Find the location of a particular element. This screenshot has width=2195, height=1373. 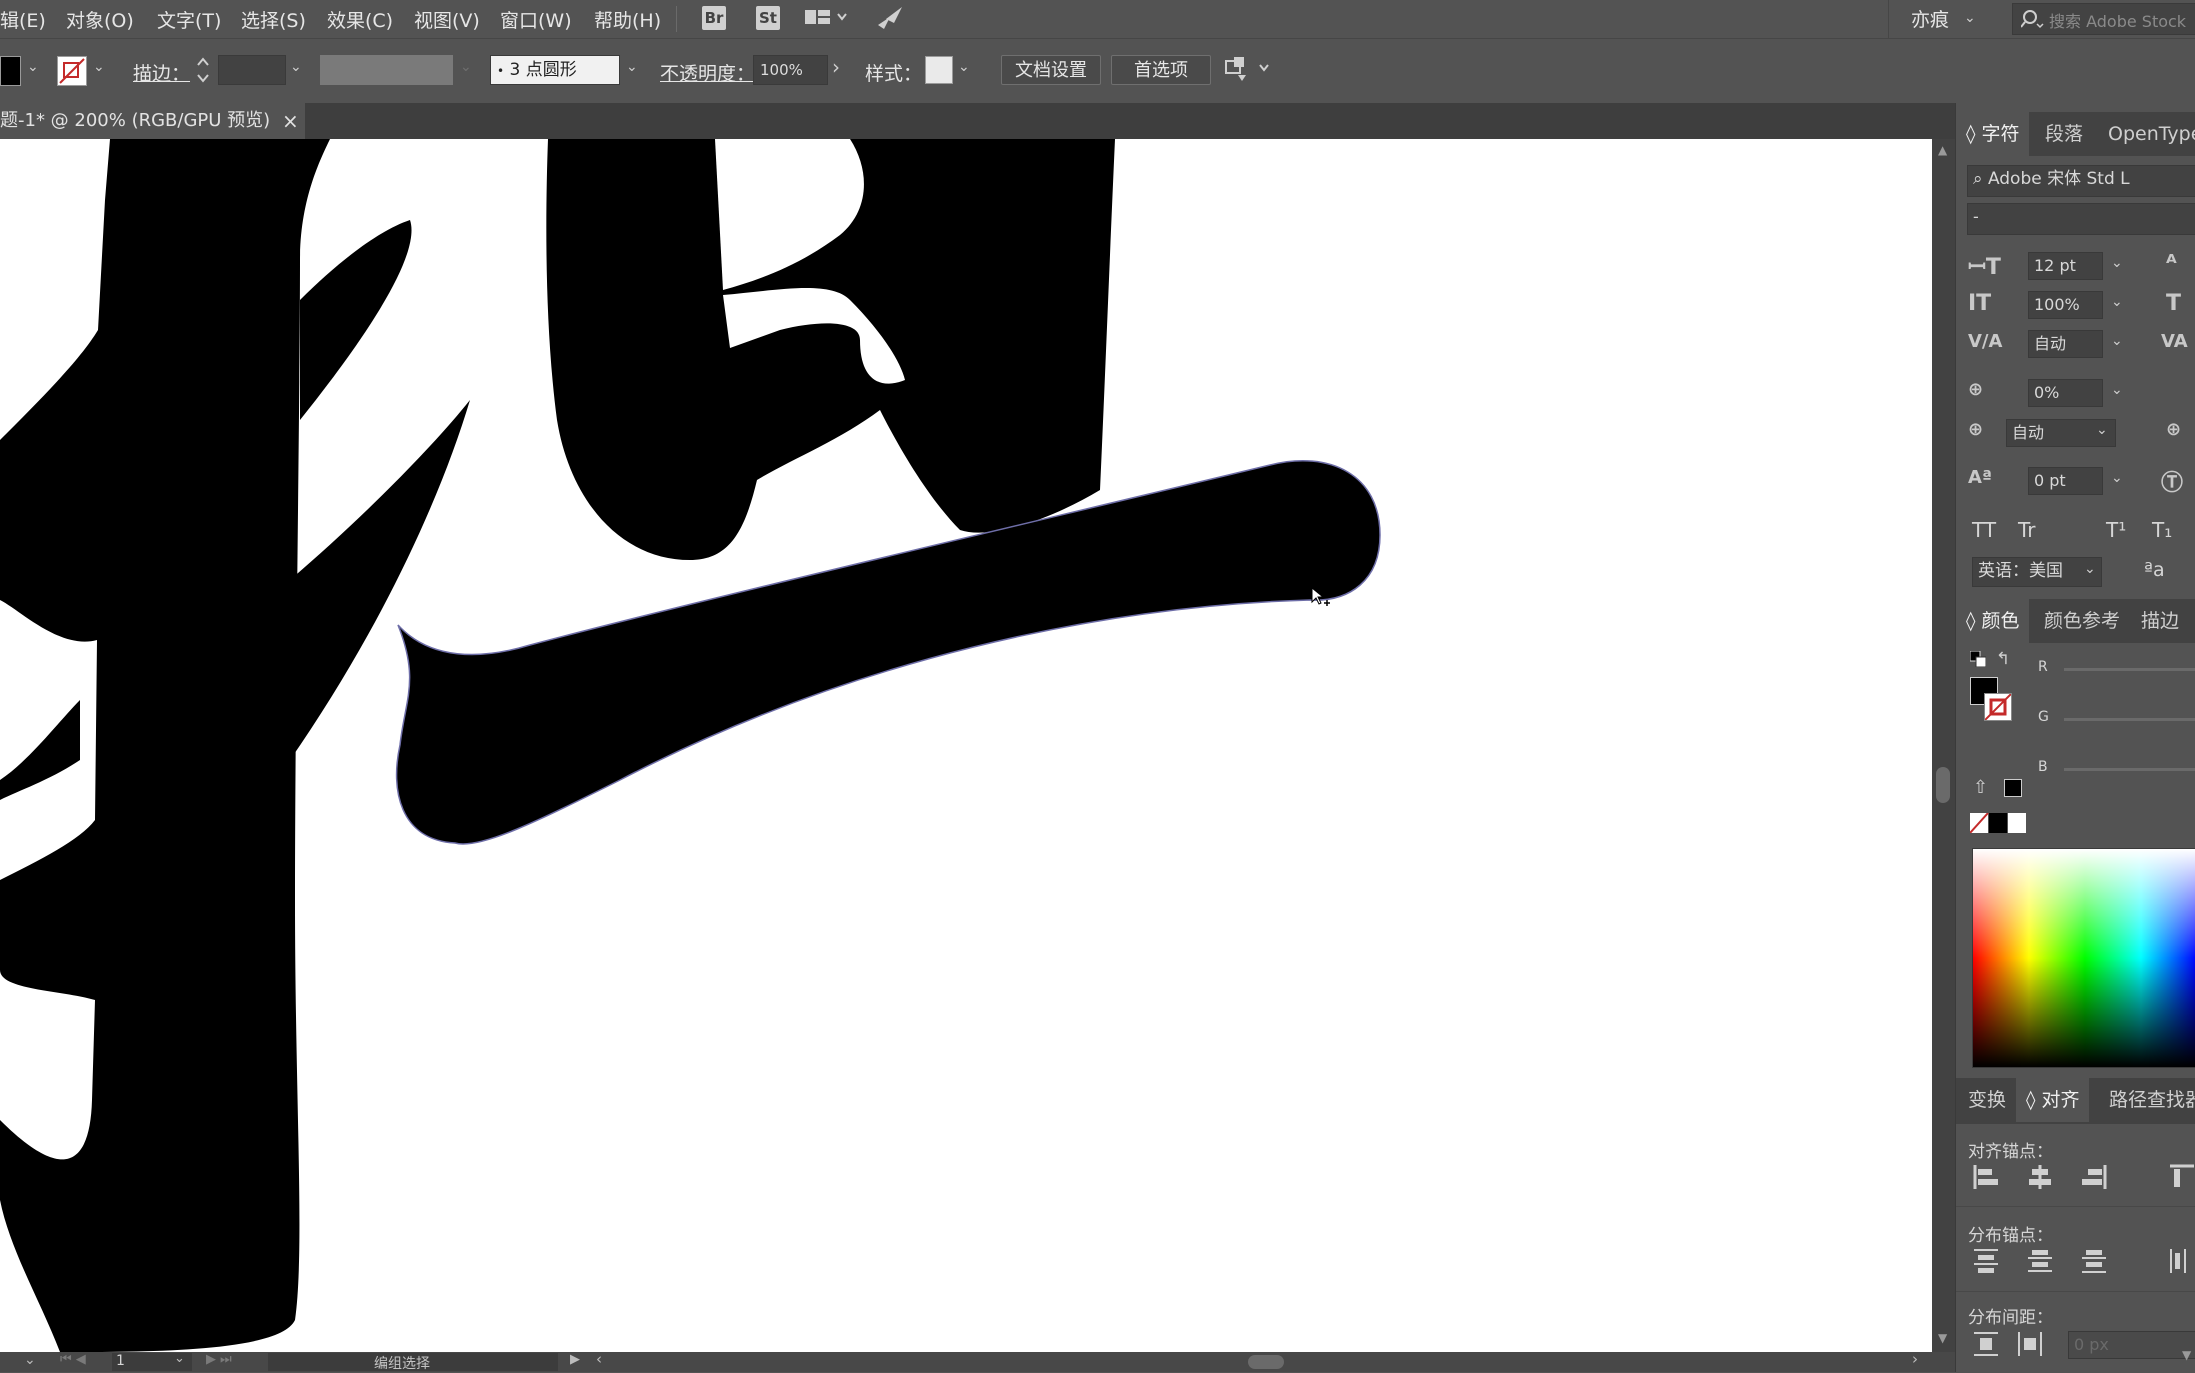

vertical-scrollbar: ▲ ▼ is located at coordinates (1943, 745).